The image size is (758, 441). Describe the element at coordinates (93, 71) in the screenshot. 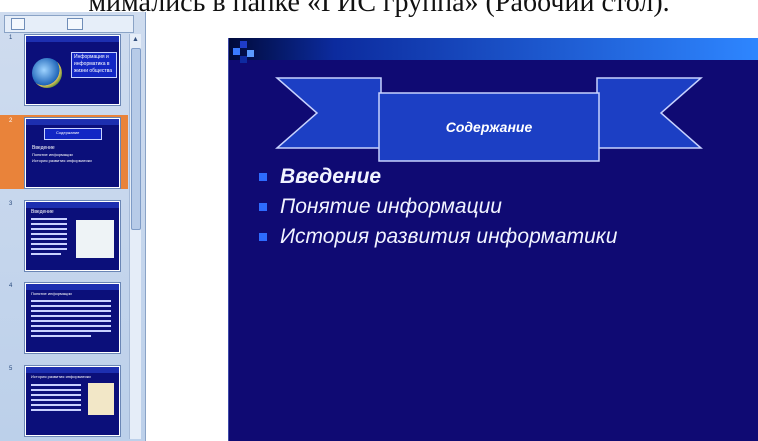

I see `thumbnail-title-line: жизни общества` at that location.